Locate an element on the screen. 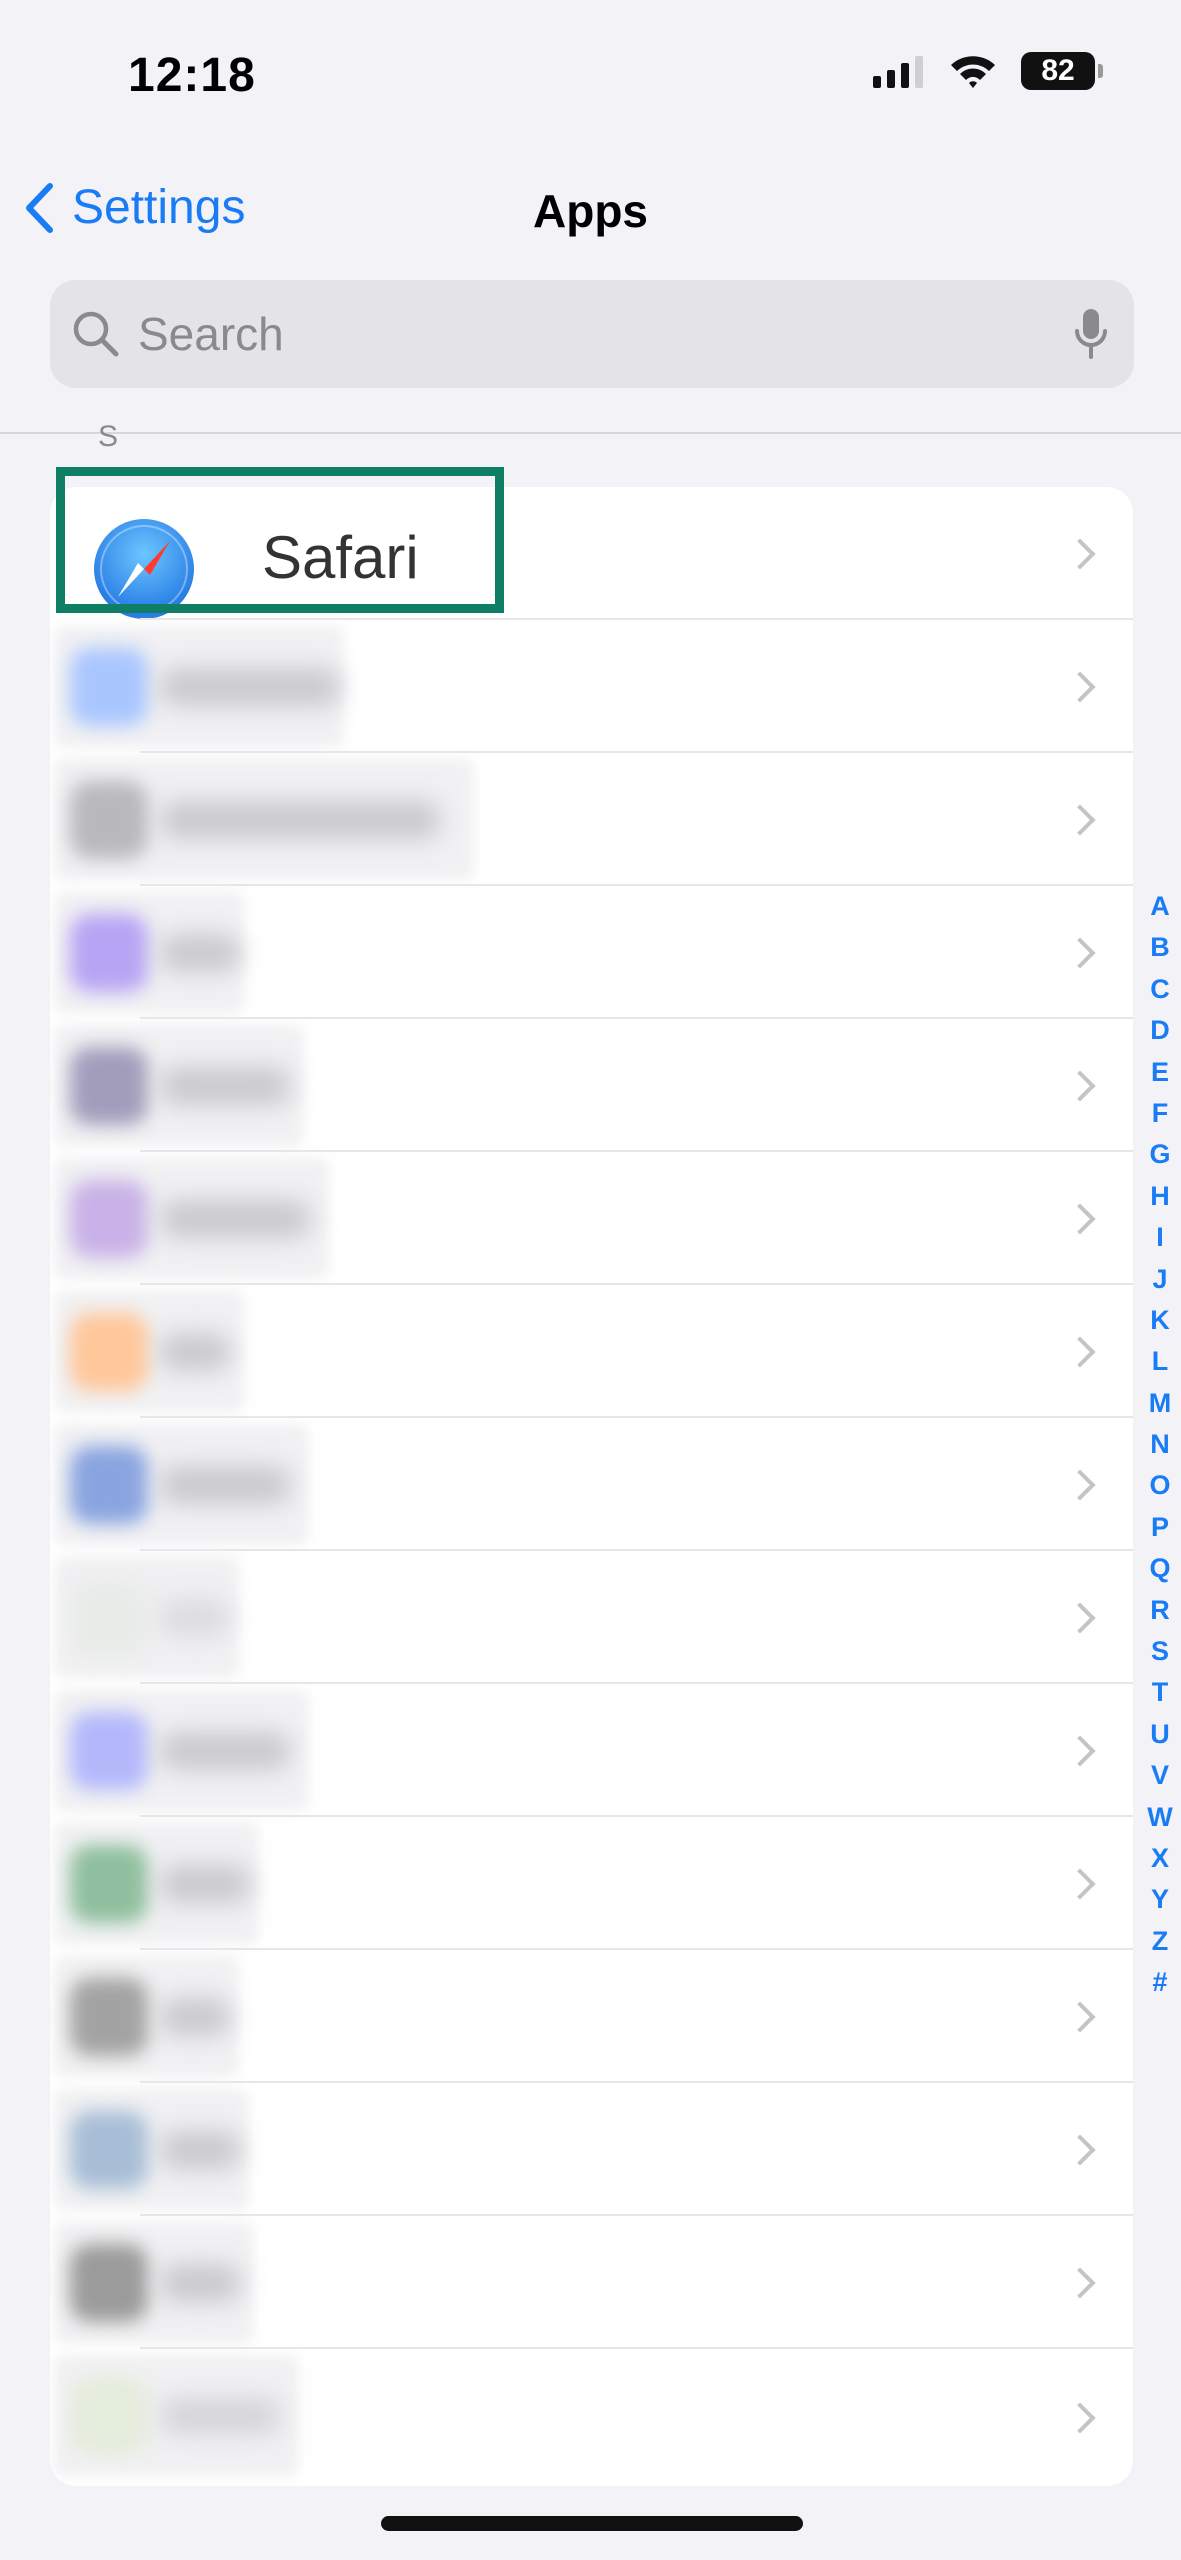 The image size is (1181, 2560). battery-icon: 82 is located at coordinates (1062, 71).